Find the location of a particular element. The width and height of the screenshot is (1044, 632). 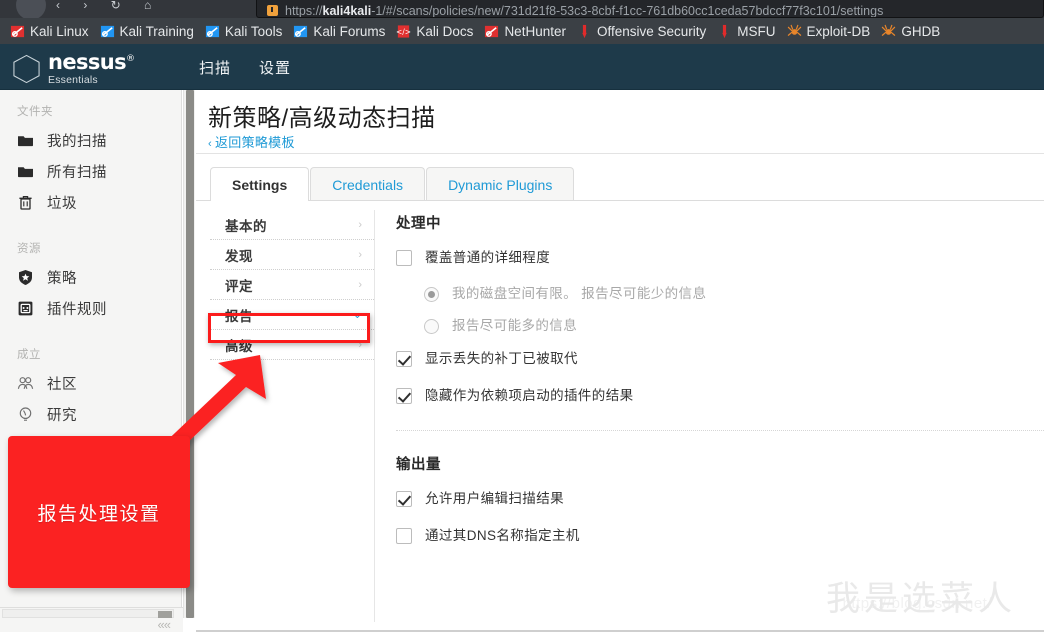

site-security-icon is located at coordinates (272, 10).